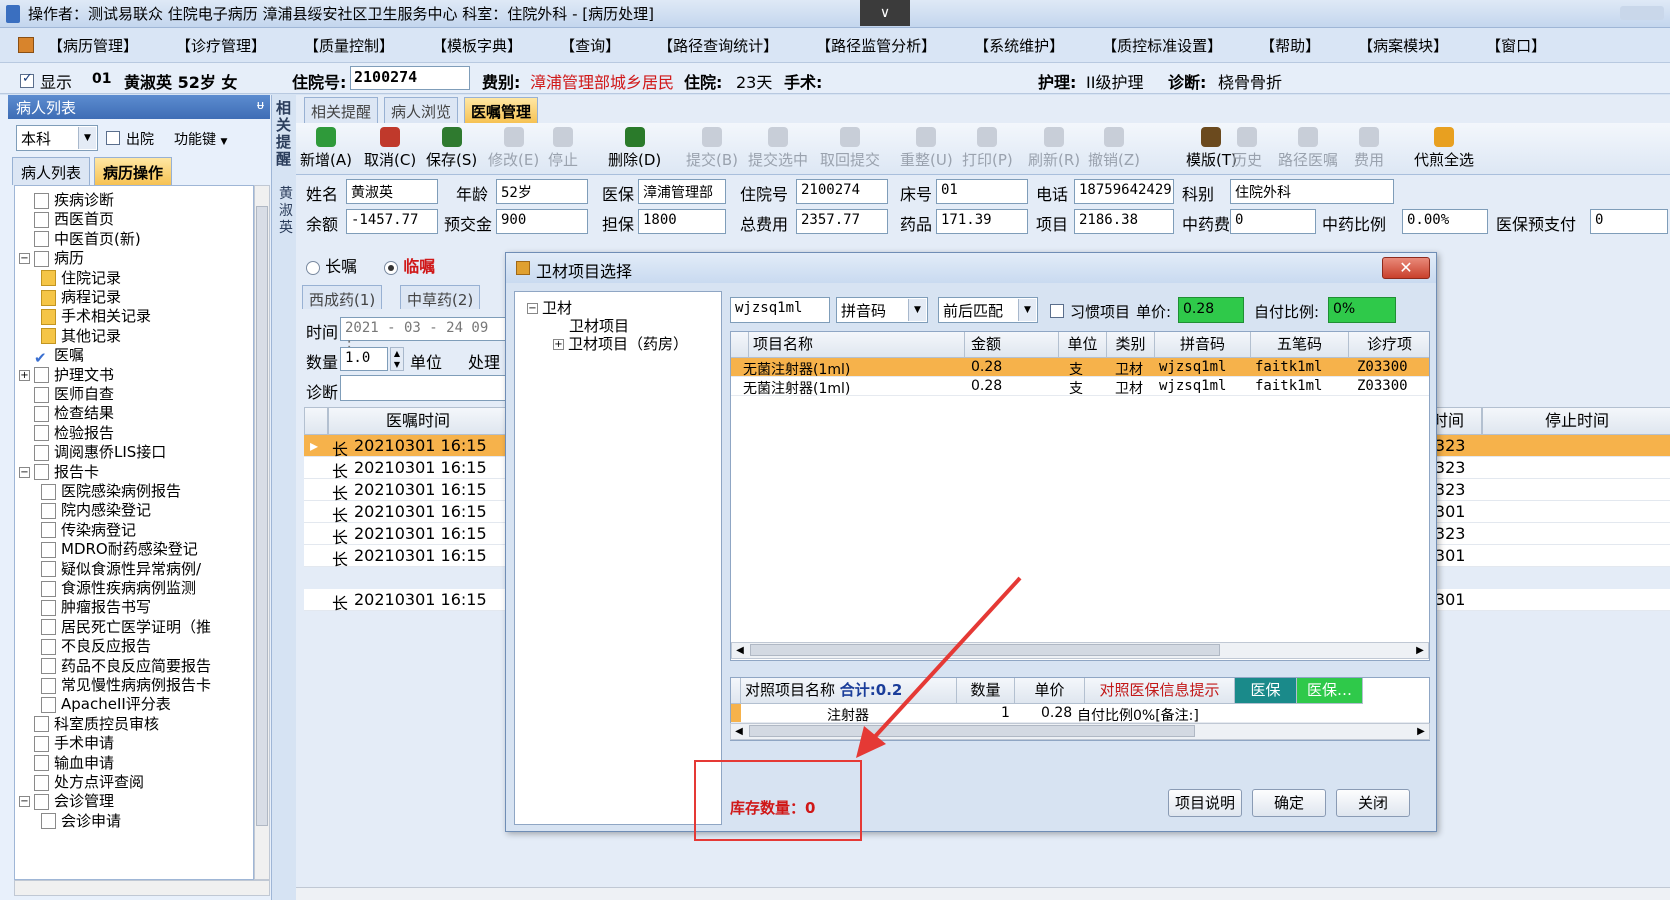 Image resolution: width=1670 pixels, height=900 pixels. I want to click on tree-item: 检验报告, so click(66, 433).